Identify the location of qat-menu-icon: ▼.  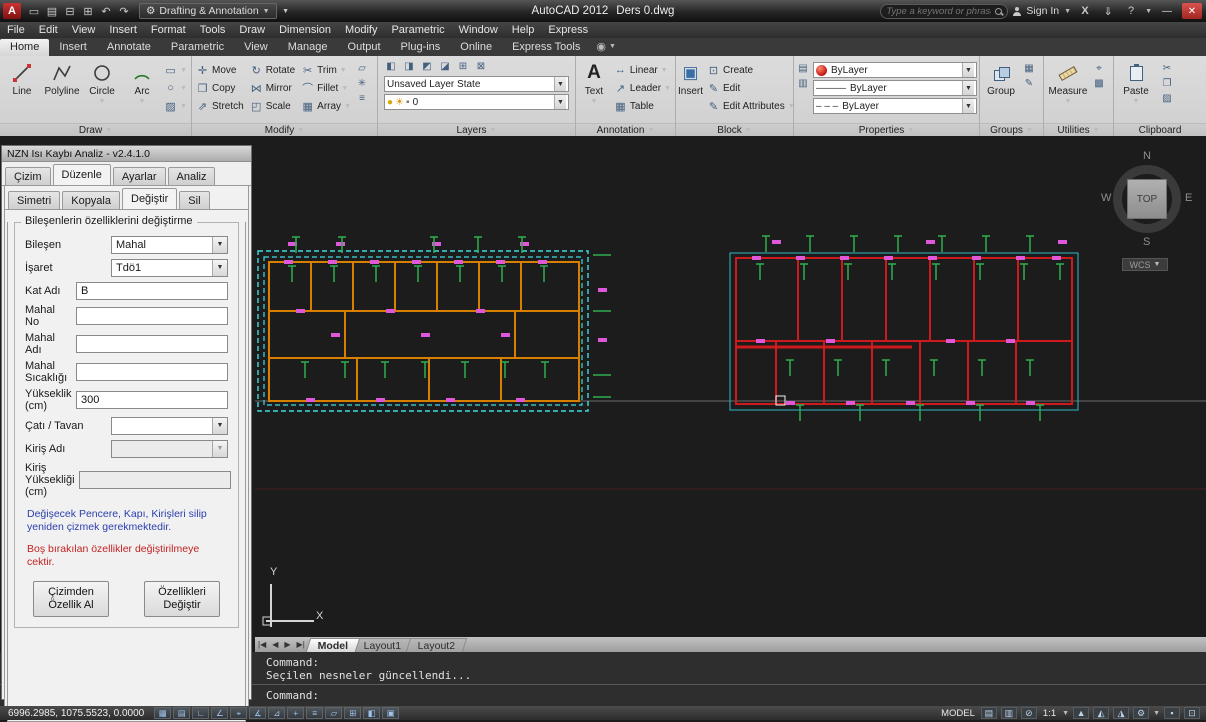
(286, 11).